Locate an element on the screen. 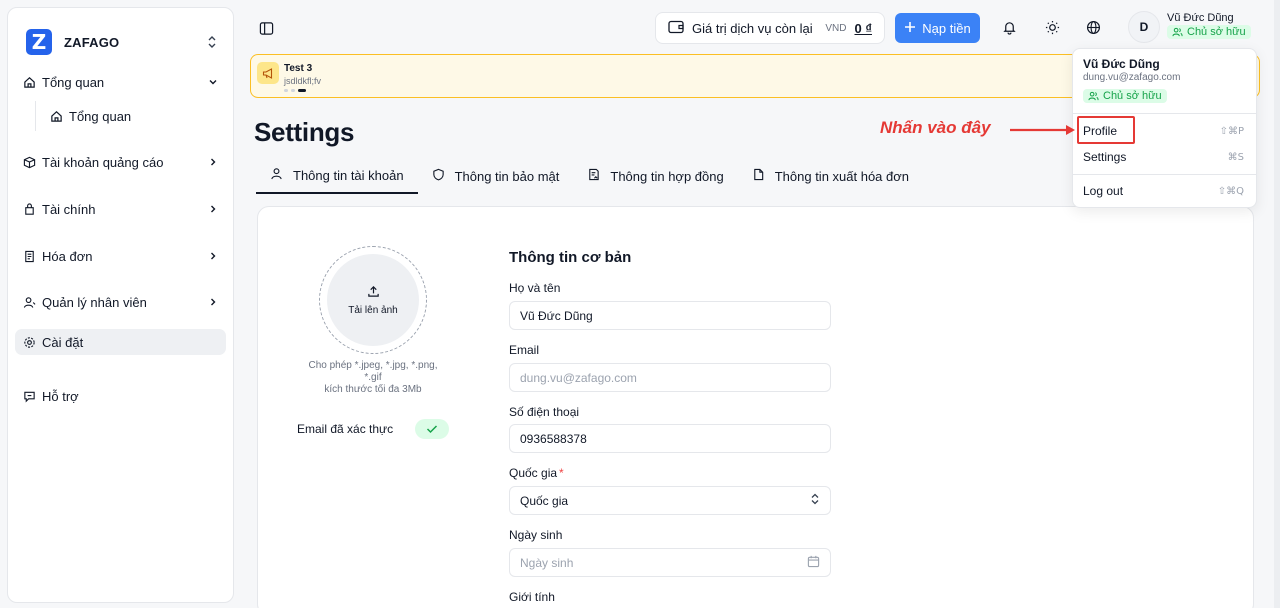 This screenshot has height=608, width=1280. dob-picker: Ngày sinh is located at coordinates (670, 562).